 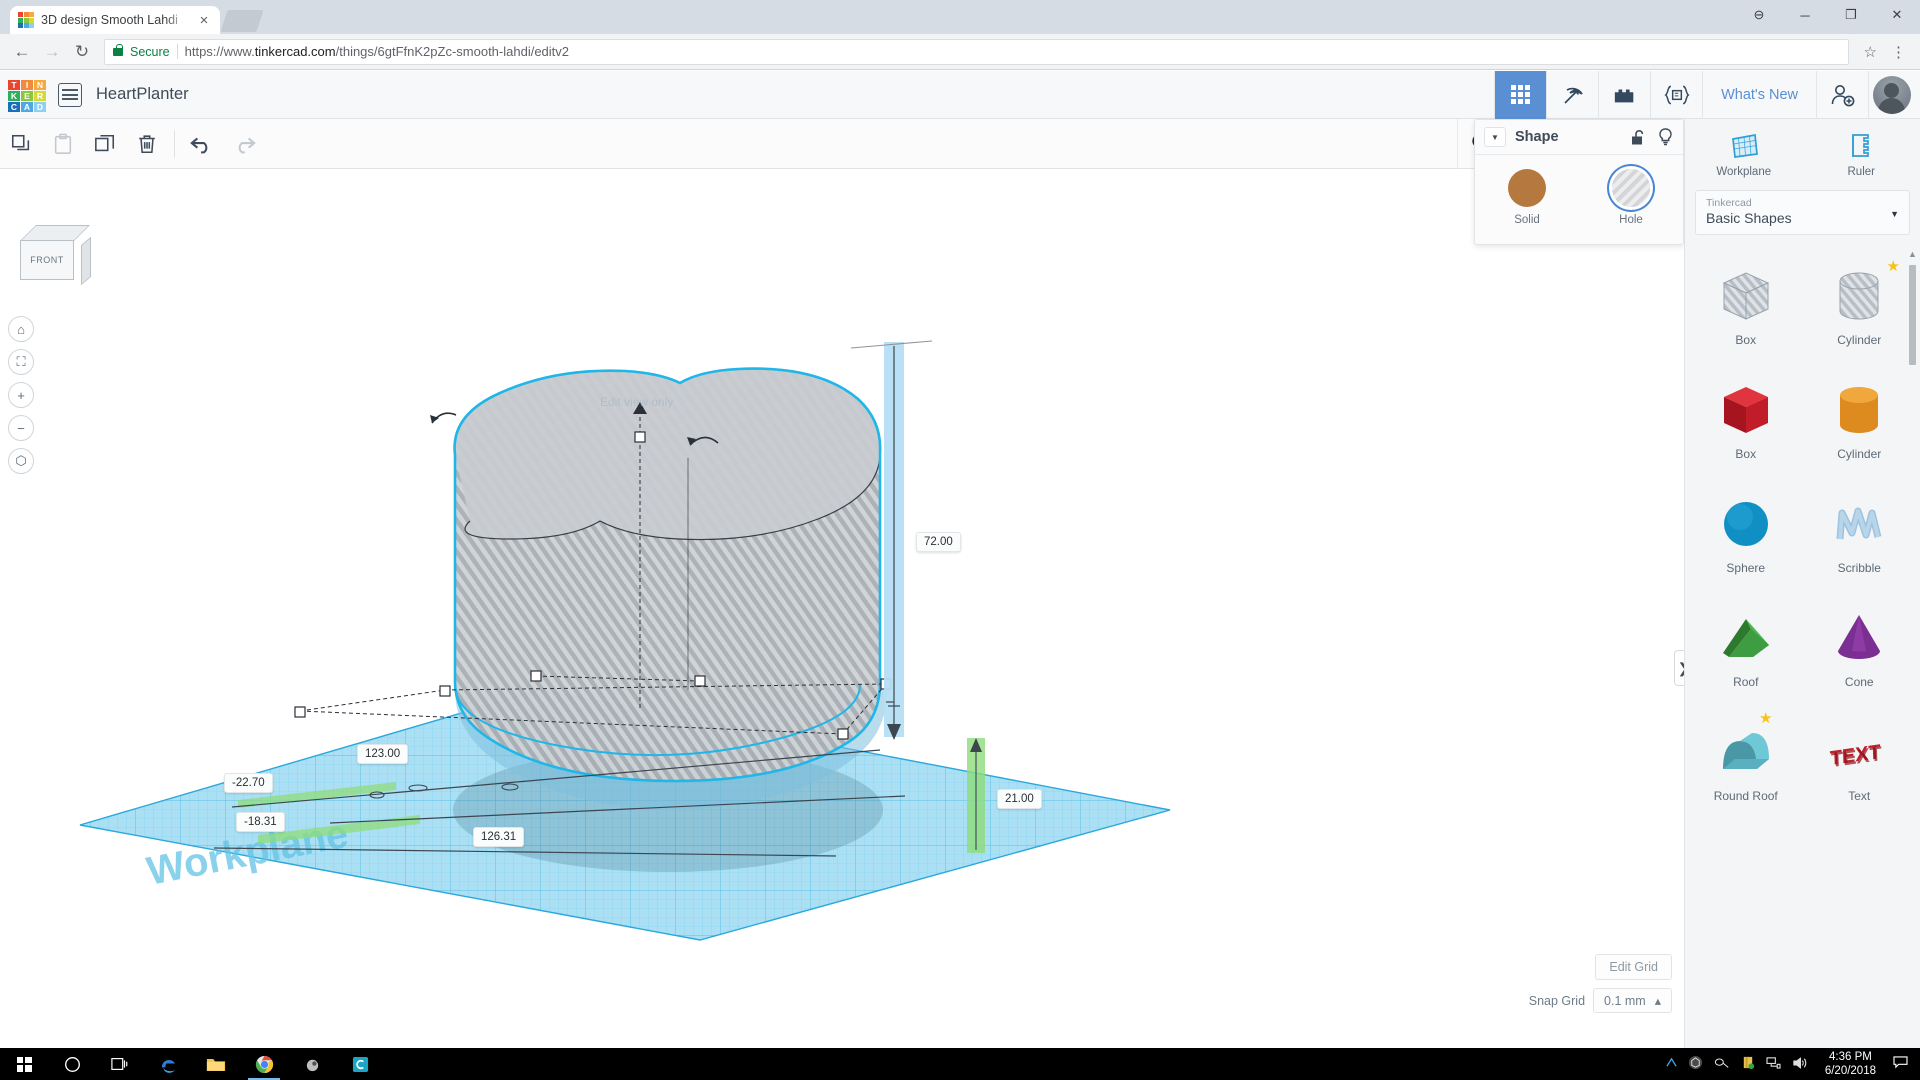 What do you see at coordinates (1665, 137) in the screenshot?
I see `light-bulb-icon` at bounding box center [1665, 137].